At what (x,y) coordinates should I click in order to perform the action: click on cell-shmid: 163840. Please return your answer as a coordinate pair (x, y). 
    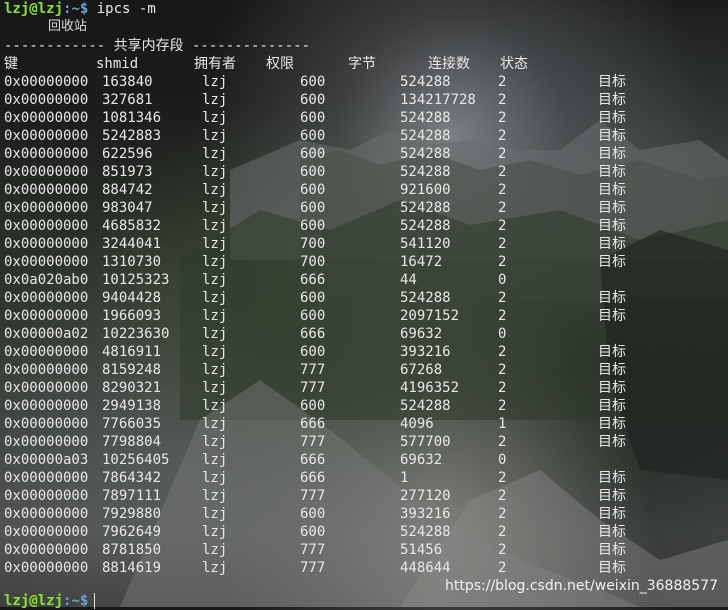
    Looking at the image, I should click on (127, 82).